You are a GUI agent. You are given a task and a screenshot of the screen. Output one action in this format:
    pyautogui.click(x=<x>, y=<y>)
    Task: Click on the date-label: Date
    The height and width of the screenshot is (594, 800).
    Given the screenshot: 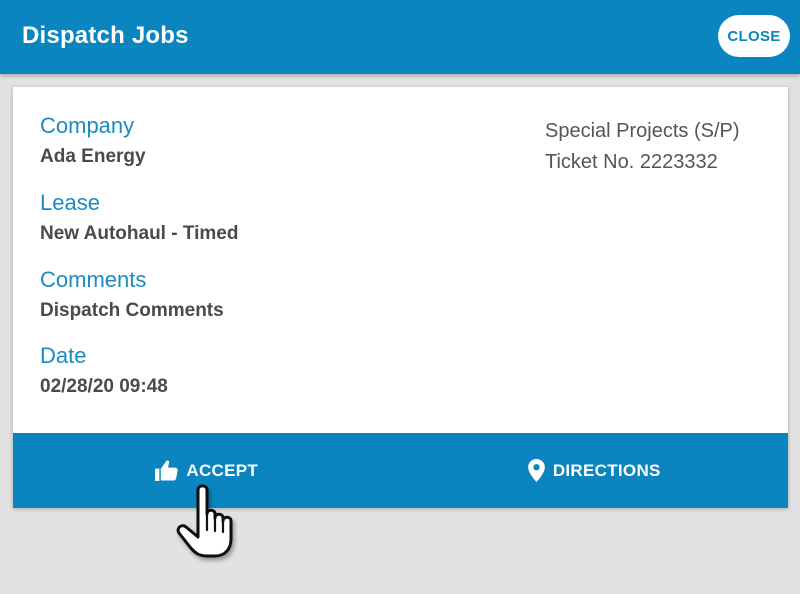 What is the action you would take?
    pyautogui.click(x=63, y=355)
    